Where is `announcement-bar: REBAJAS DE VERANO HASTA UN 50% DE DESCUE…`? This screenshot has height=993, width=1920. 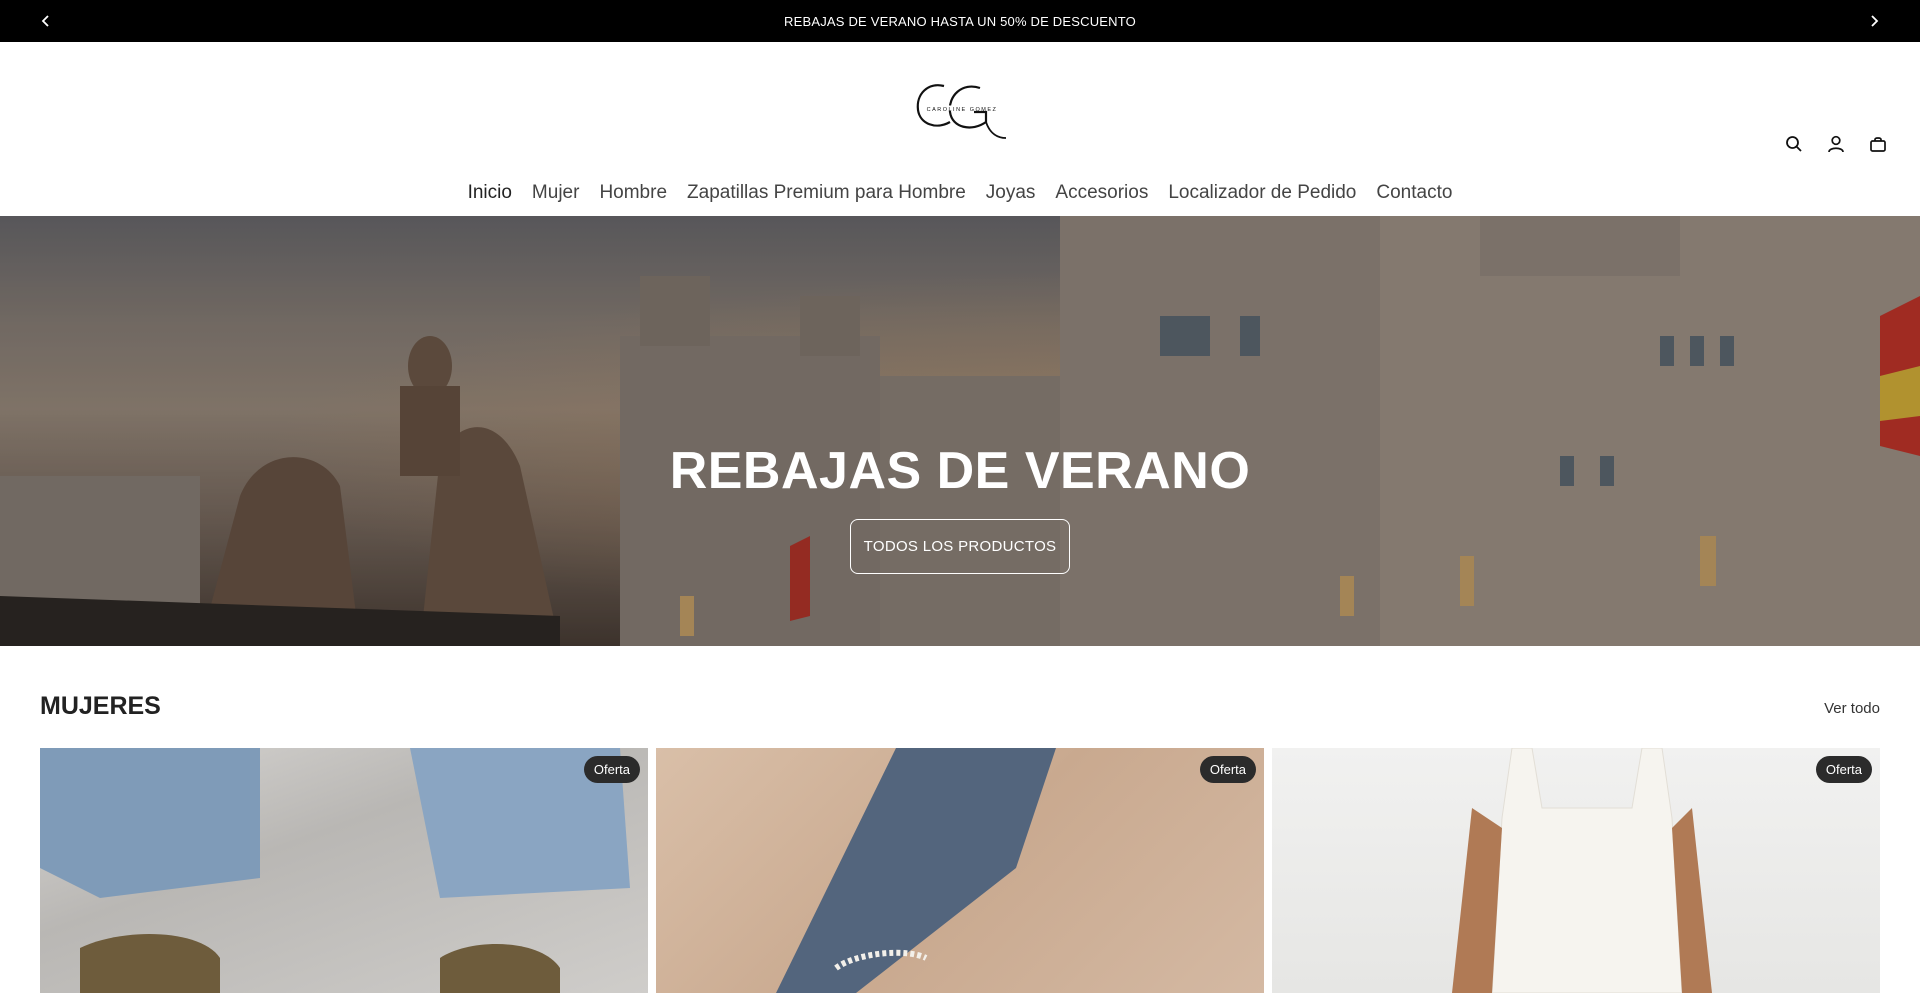
announcement-bar: REBAJAS DE VERANO HASTA UN 50% DE DESCUE… is located at coordinates (960, 21).